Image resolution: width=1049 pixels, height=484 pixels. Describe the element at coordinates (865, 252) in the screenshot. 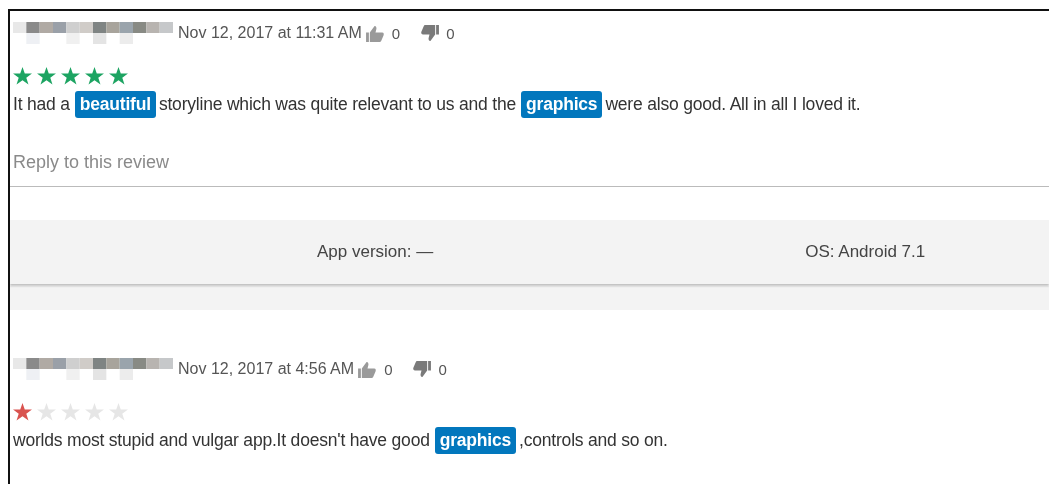

I see `os-version-text: OS: Android 7.1` at that location.